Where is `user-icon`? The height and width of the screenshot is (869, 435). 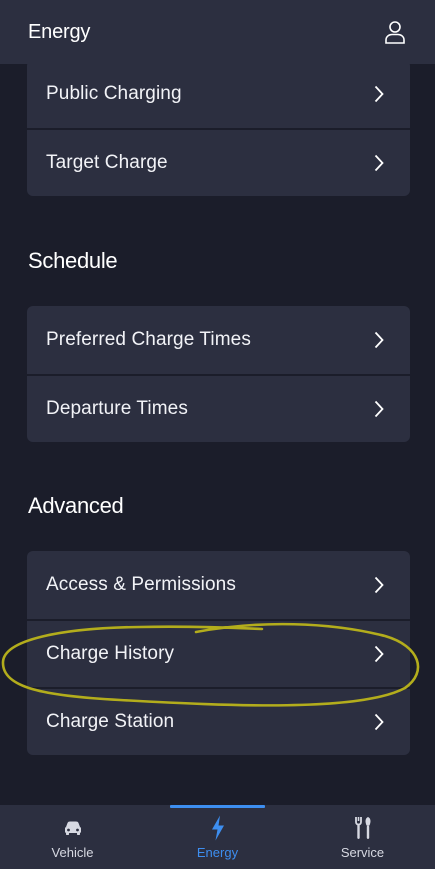 user-icon is located at coordinates (395, 32).